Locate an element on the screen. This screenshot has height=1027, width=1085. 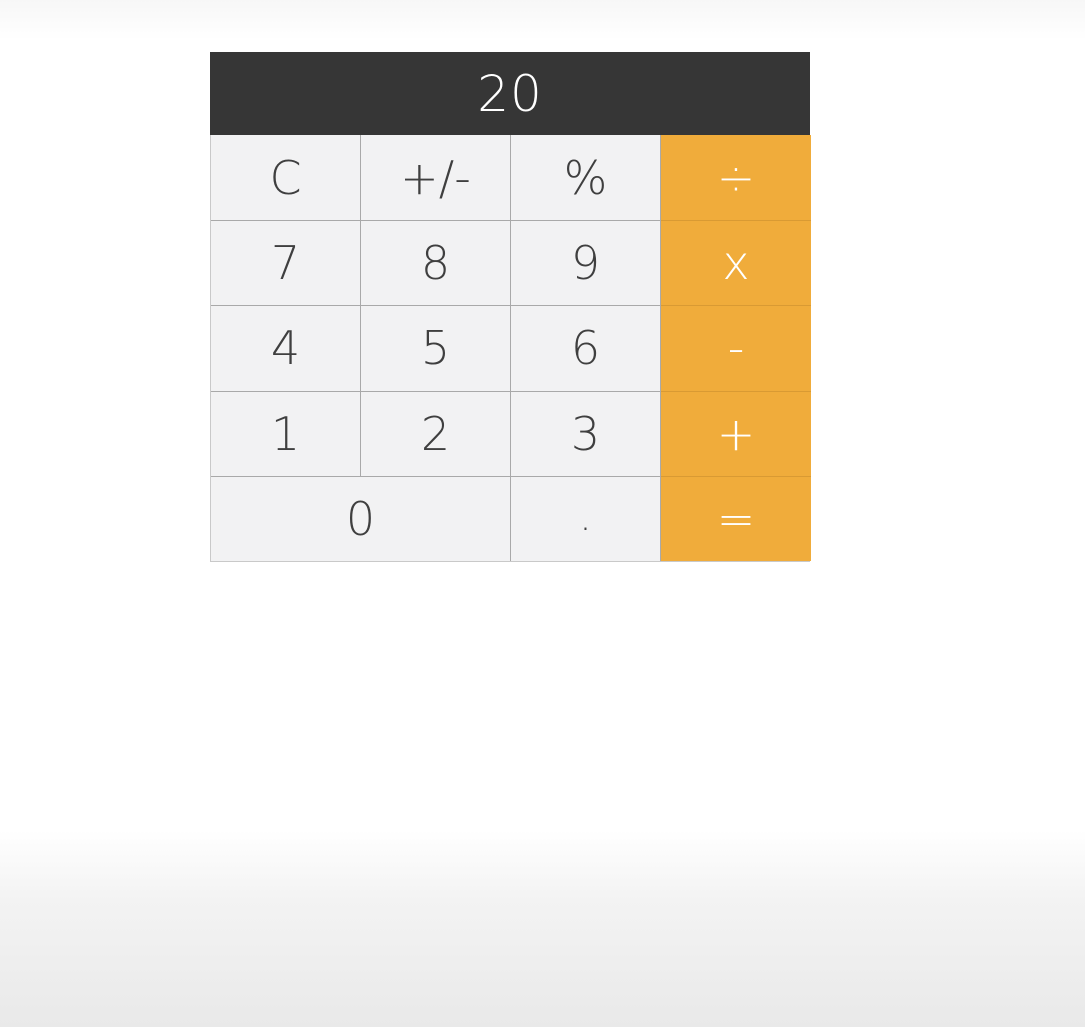
subtract-button: - is located at coordinates (736, 348).